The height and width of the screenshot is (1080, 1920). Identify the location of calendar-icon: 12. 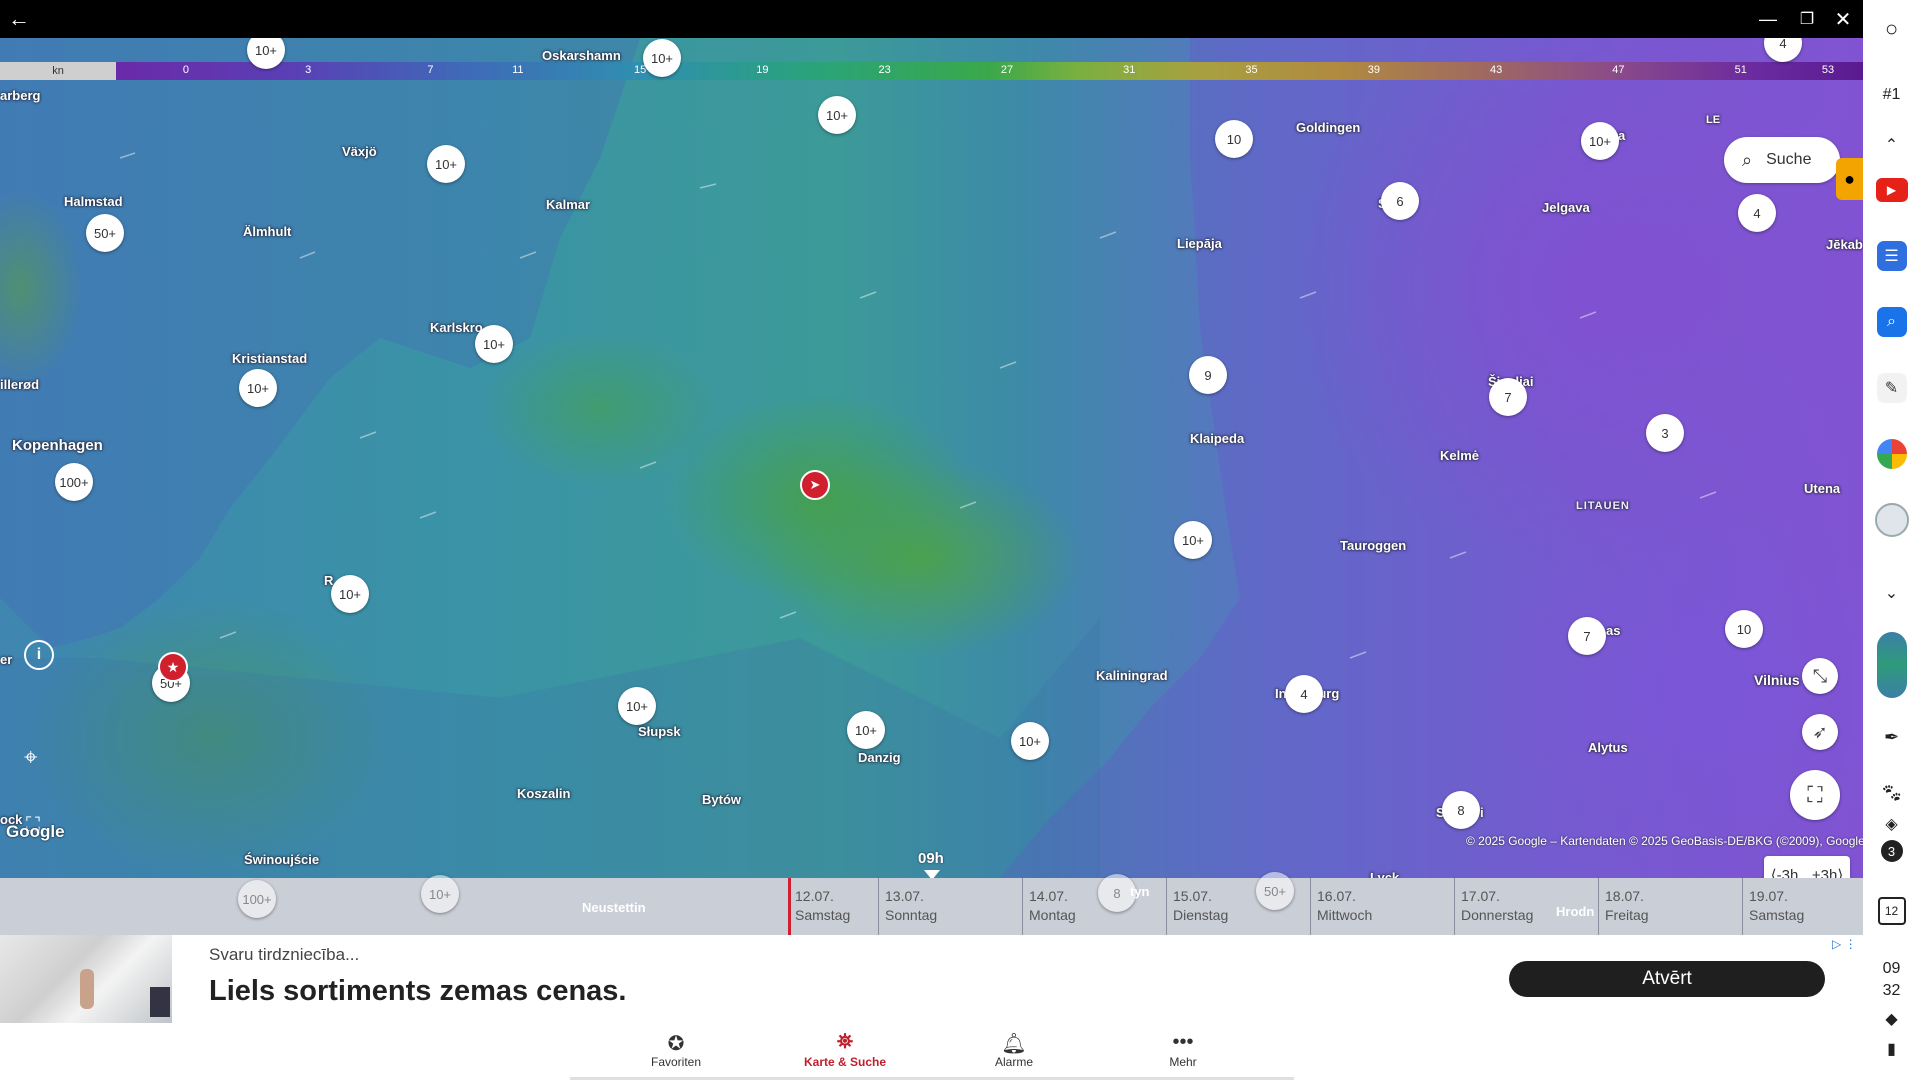
(1891, 911).